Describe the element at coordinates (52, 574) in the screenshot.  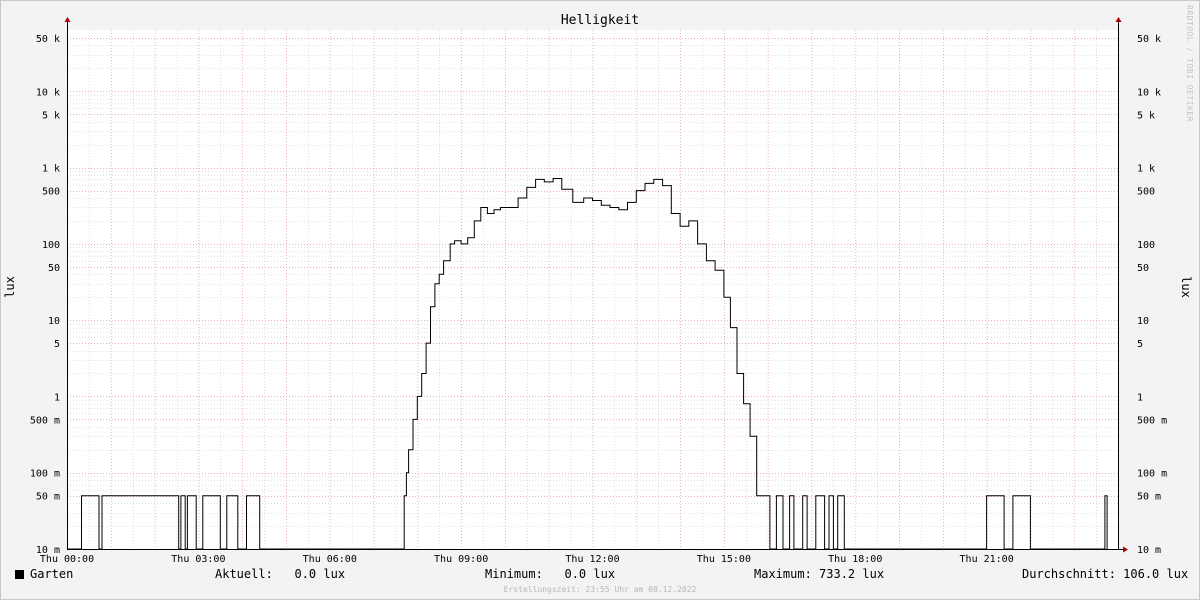
I see `legend-series-name: Garten` at that location.